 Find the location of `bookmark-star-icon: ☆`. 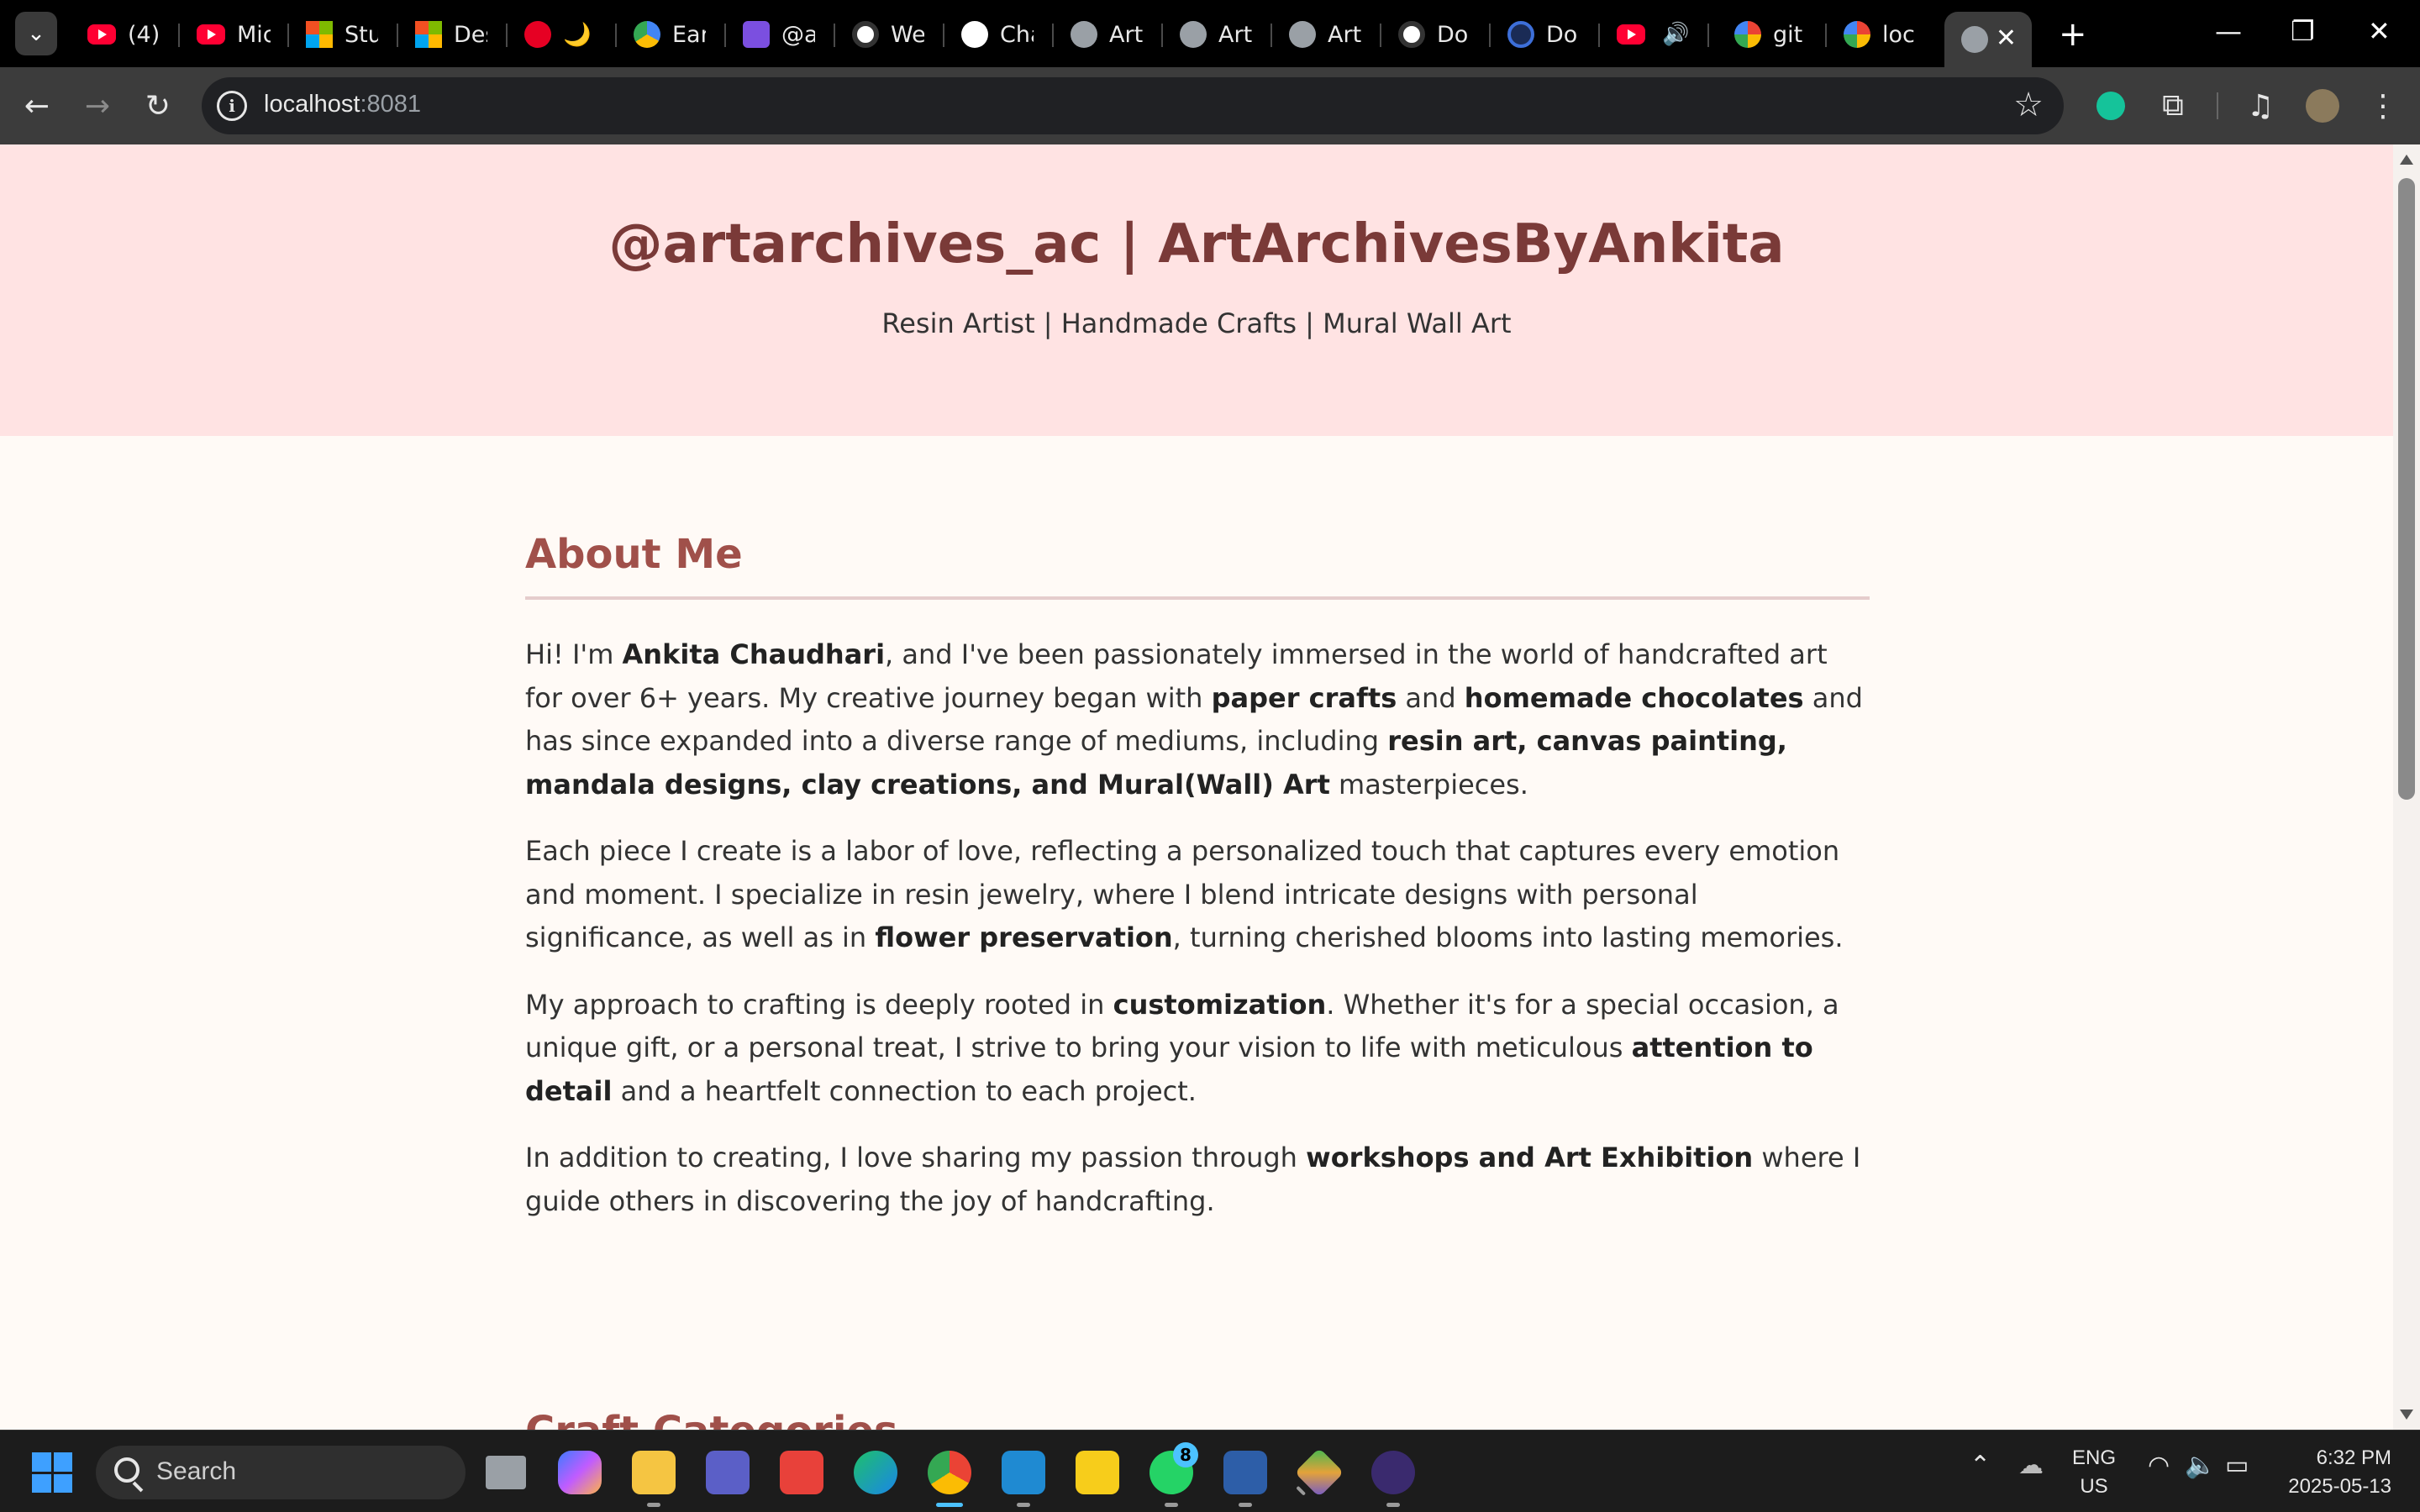

bookmark-star-icon: ☆ is located at coordinates (2029, 105).